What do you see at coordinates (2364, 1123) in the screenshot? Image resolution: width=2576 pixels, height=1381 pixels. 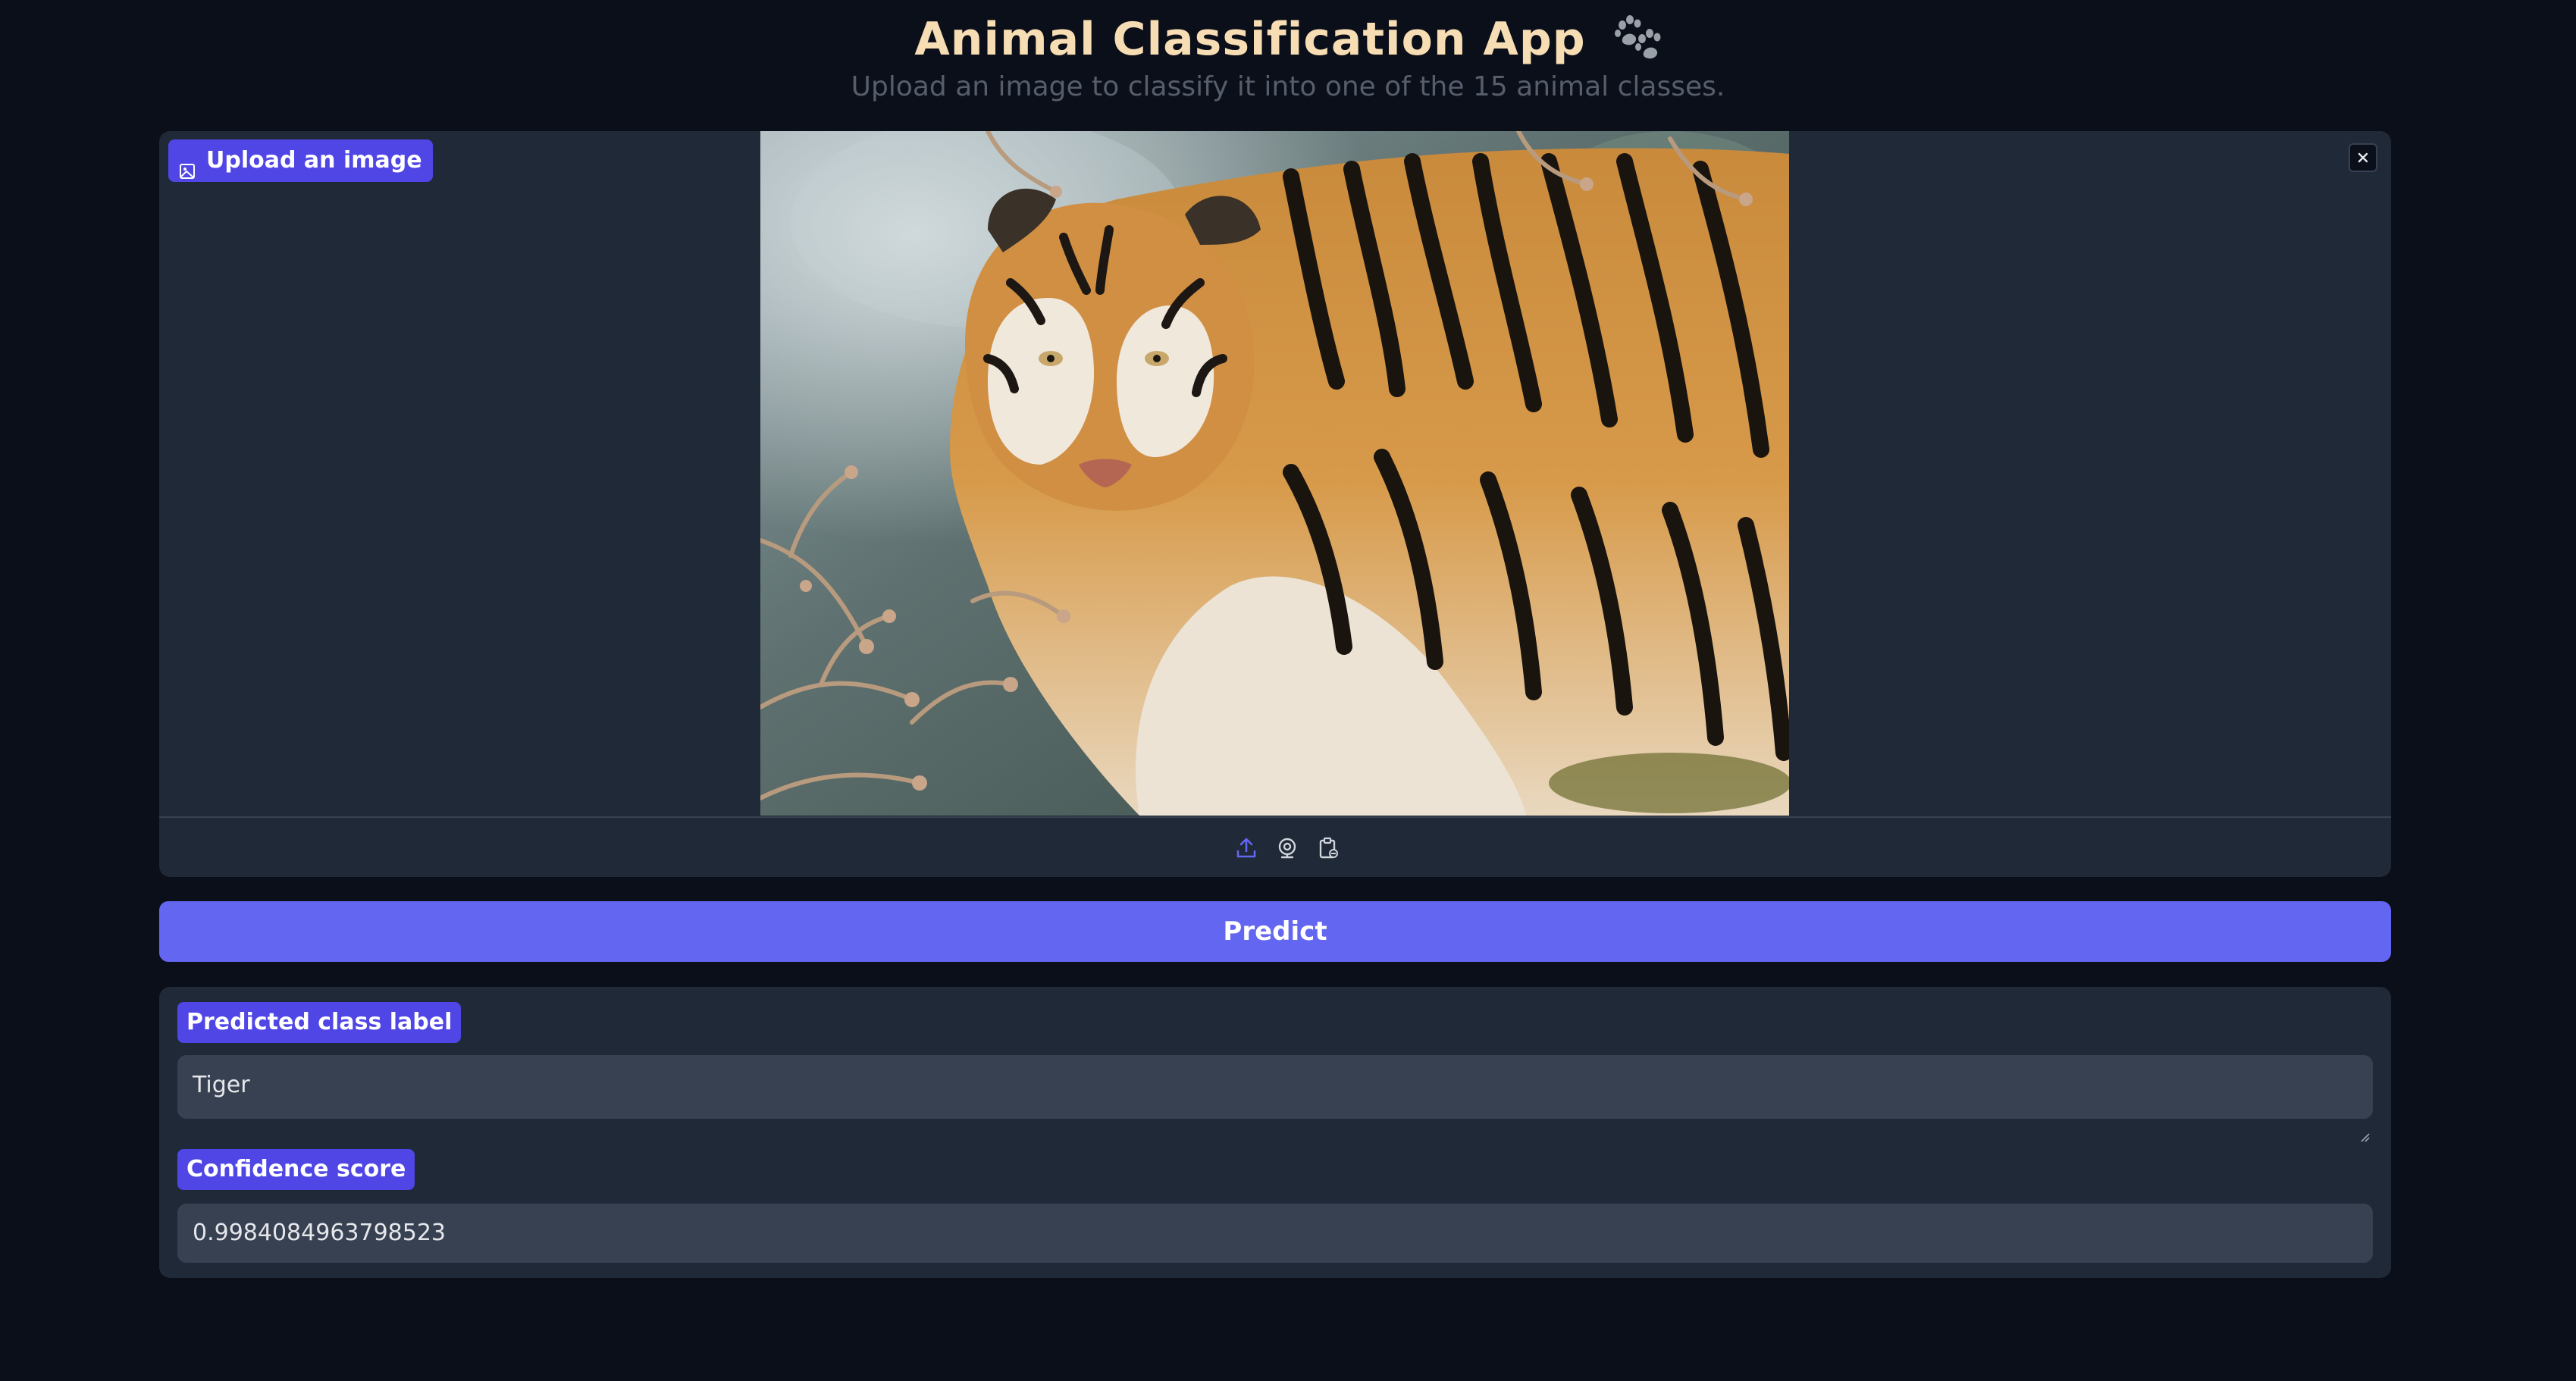 I see `resize-handle-icon` at bounding box center [2364, 1123].